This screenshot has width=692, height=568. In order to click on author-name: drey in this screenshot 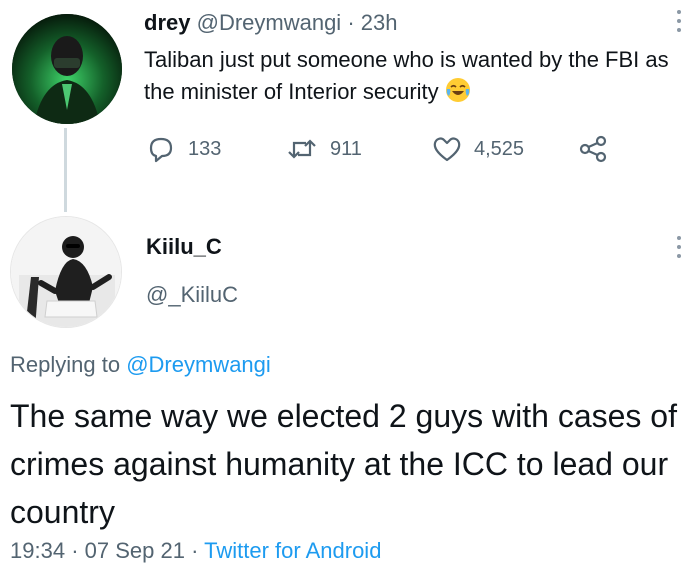, I will do `click(167, 22)`.